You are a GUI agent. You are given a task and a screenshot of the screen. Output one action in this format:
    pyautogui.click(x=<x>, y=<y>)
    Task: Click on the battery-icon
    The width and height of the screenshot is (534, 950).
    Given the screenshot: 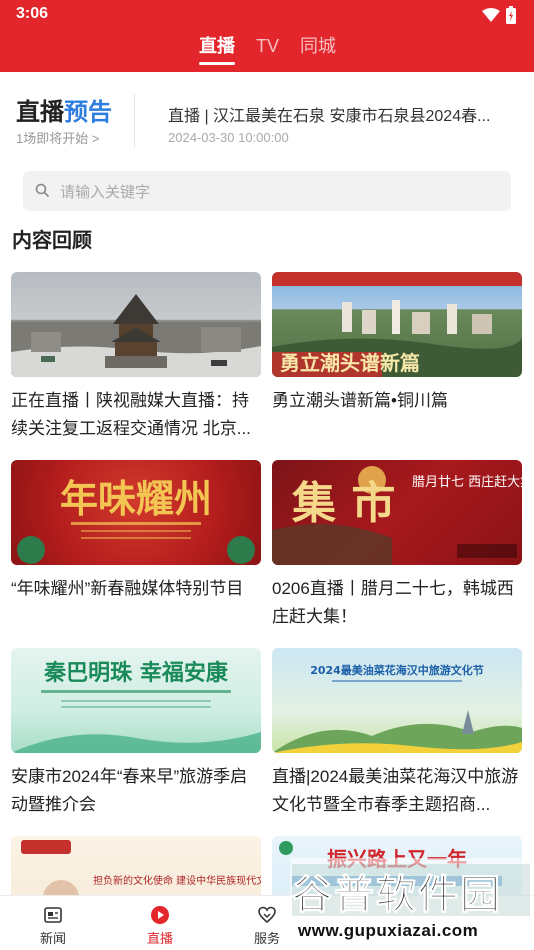 What is the action you would take?
    pyautogui.click(x=511, y=15)
    